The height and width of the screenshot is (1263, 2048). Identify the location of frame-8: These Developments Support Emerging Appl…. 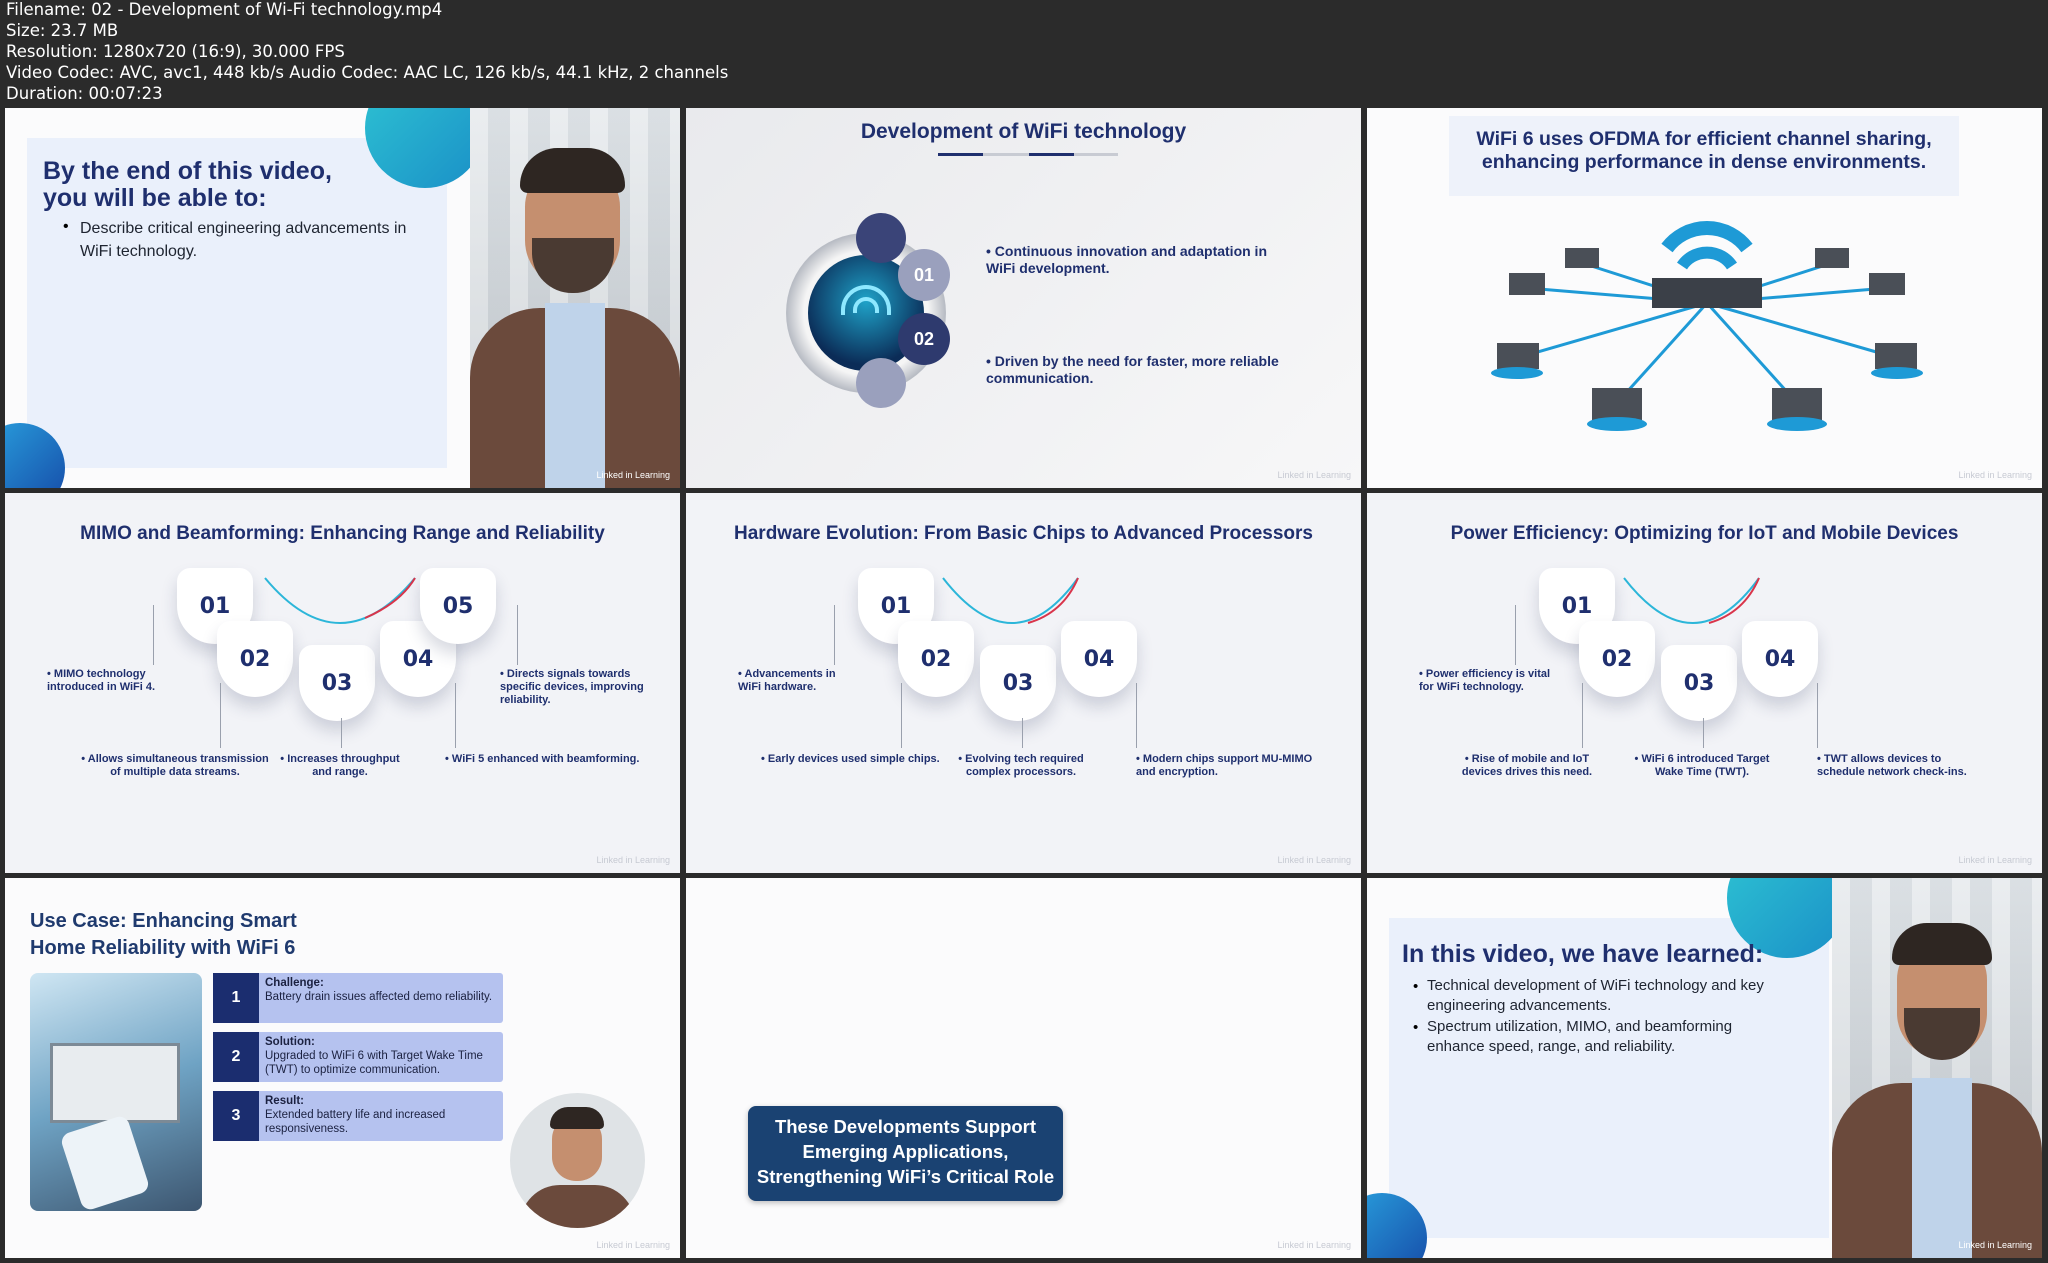
(1023, 1068).